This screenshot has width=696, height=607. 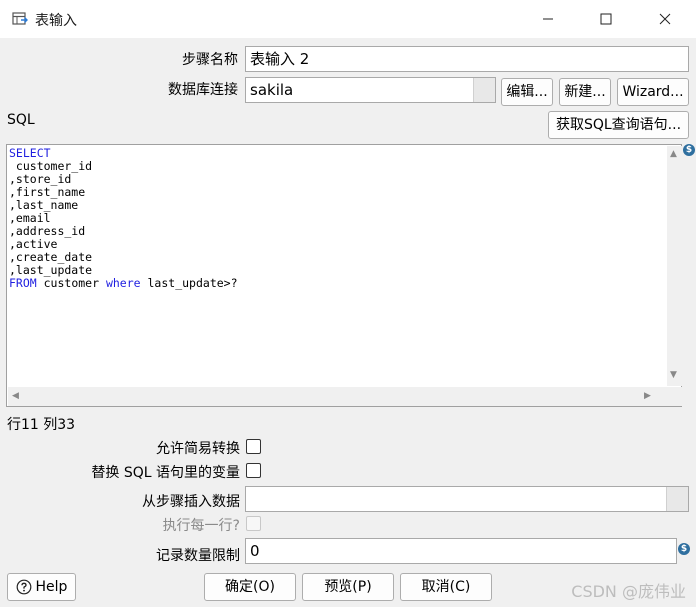 I want to click on window-title: 表输入, so click(x=56, y=21).